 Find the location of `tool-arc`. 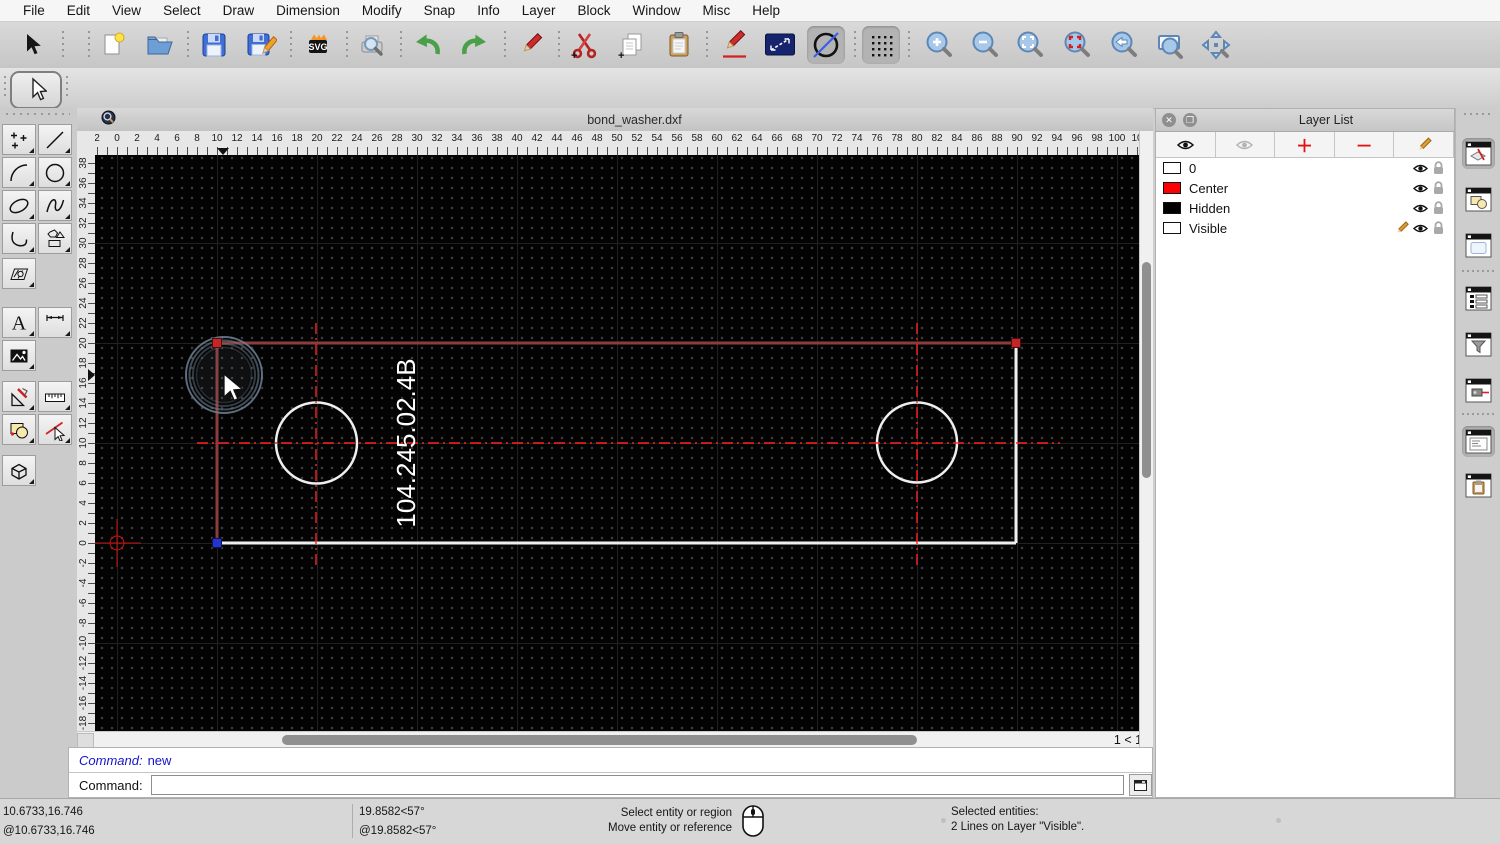

tool-arc is located at coordinates (19, 172).